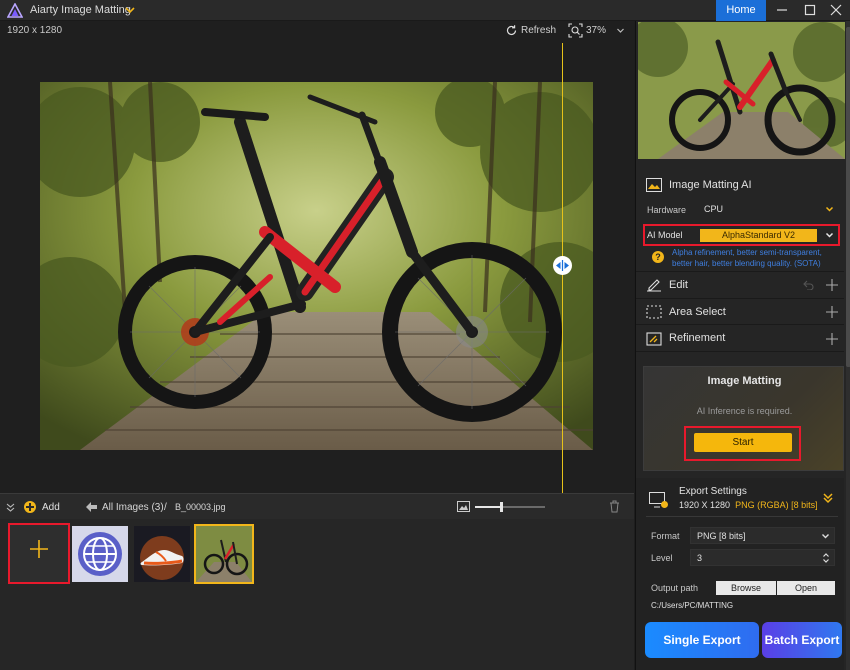  What do you see at coordinates (762, 557) in the screenshot?
I see `level-stepper: 3` at bounding box center [762, 557].